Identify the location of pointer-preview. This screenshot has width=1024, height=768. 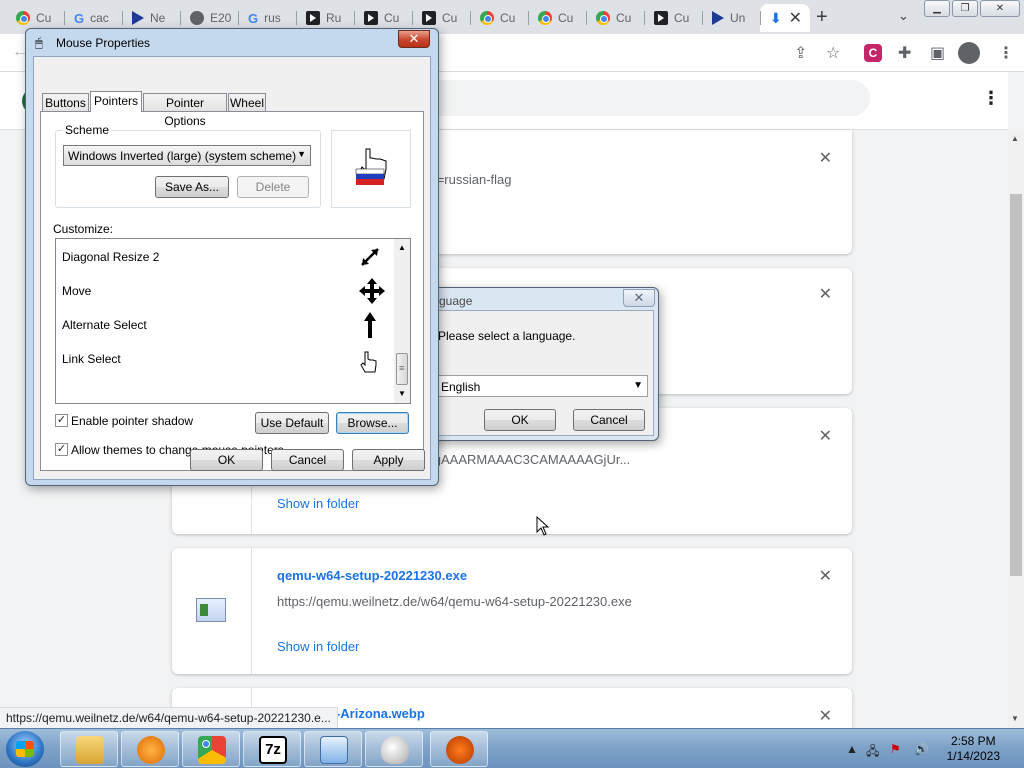
(371, 169).